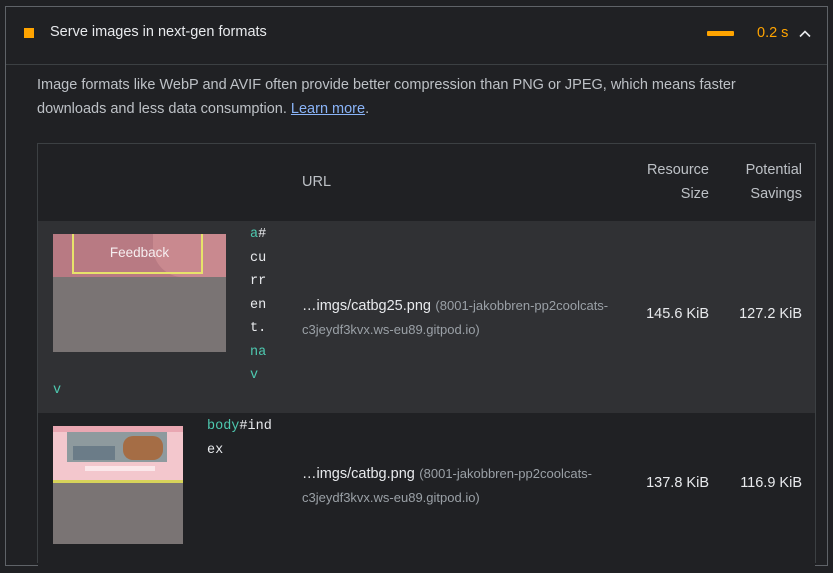 Image resolution: width=833 pixels, height=573 pixels. What do you see at coordinates (29, 33) in the screenshot?
I see `warning-square-icon` at bounding box center [29, 33].